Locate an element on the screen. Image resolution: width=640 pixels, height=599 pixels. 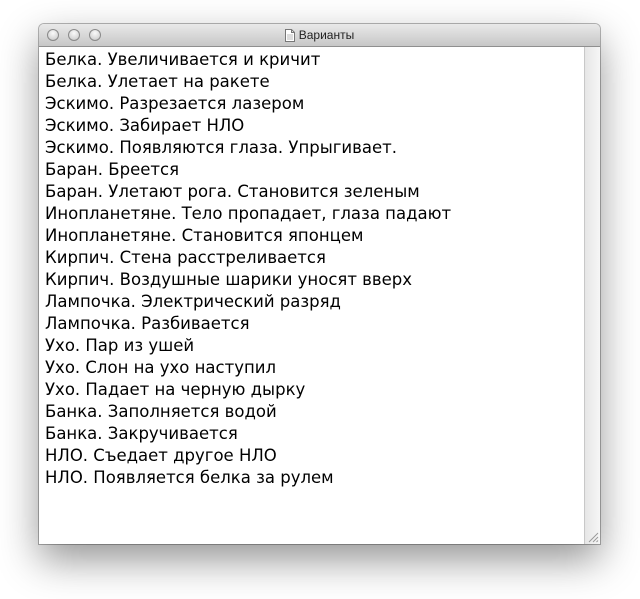
text-line: Кирпич. Воздушные шарики уносят вверх is located at coordinates (248, 280).